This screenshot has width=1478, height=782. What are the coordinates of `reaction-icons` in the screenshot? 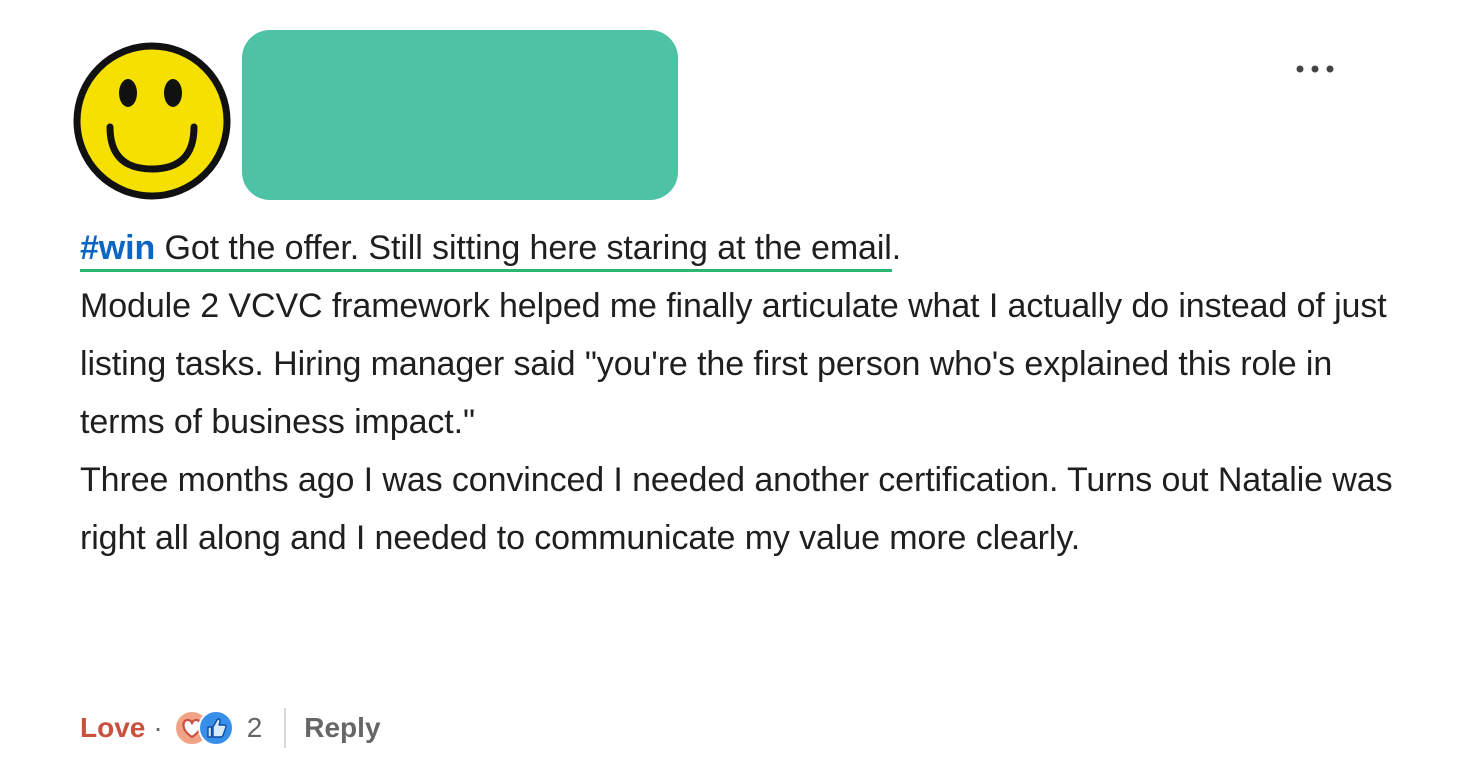 It's located at (205, 728).